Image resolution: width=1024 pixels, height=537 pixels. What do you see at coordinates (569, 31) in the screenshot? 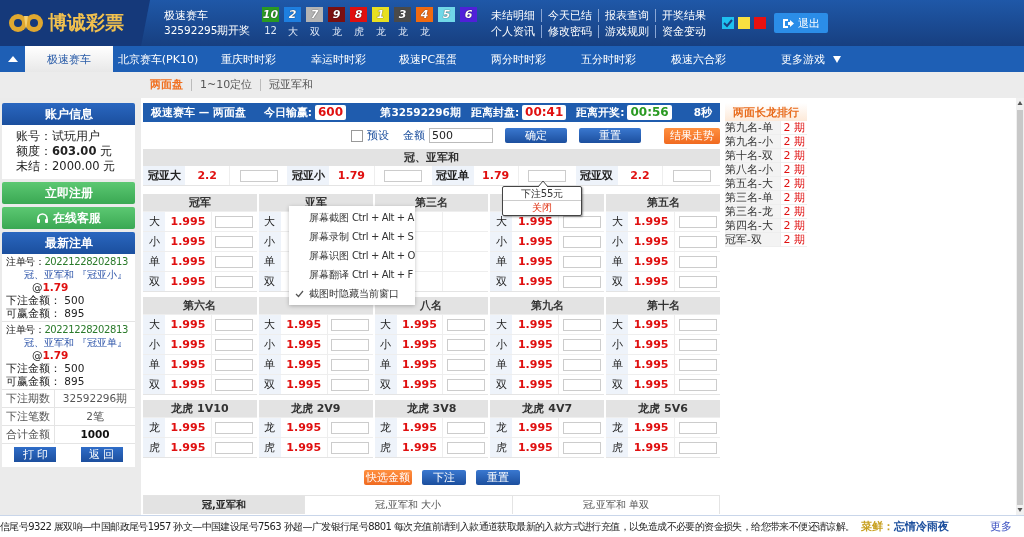
I see `header-link: 修改密码` at bounding box center [569, 31].